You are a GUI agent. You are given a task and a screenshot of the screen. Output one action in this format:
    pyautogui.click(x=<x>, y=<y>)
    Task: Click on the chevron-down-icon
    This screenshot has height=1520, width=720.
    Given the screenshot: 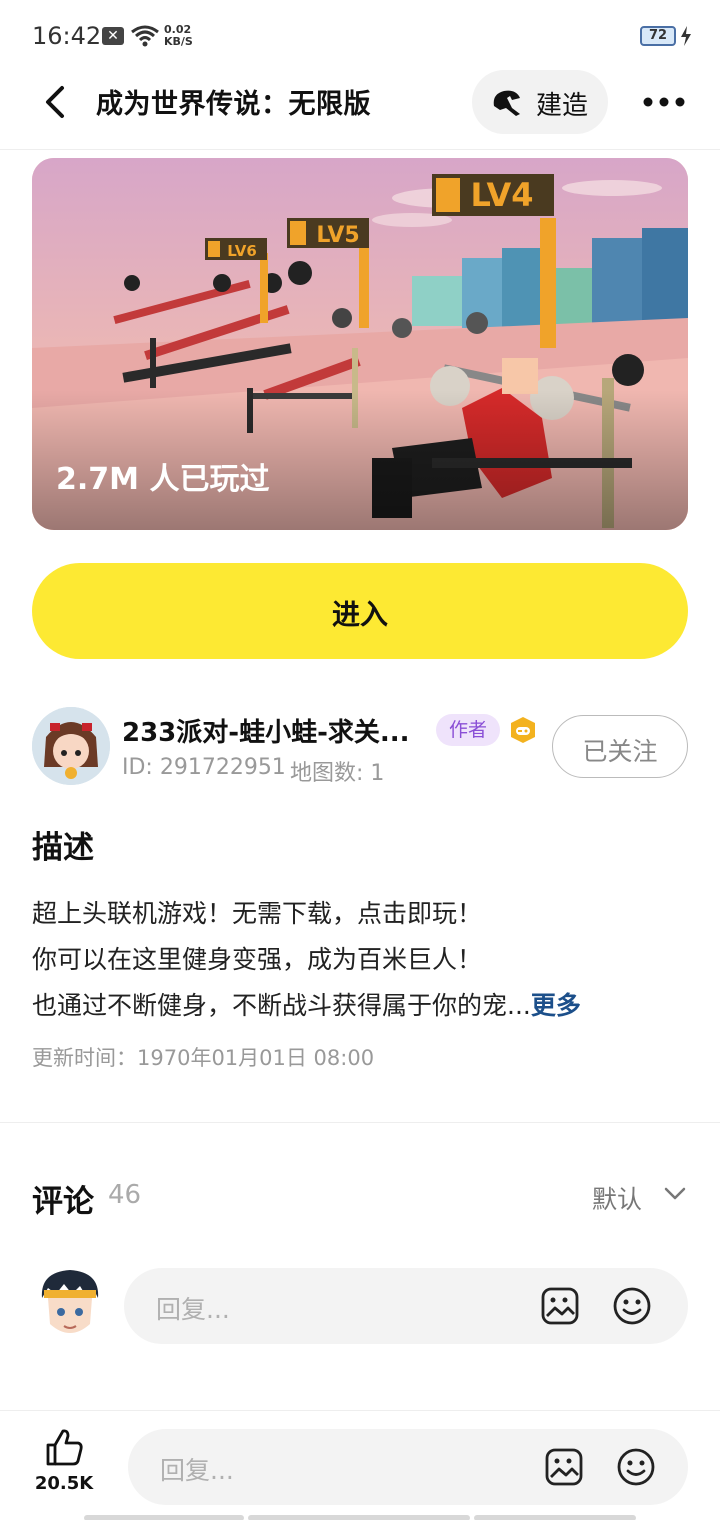 What is the action you would take?
    pyautogui.click(x=675, y=1194)
    